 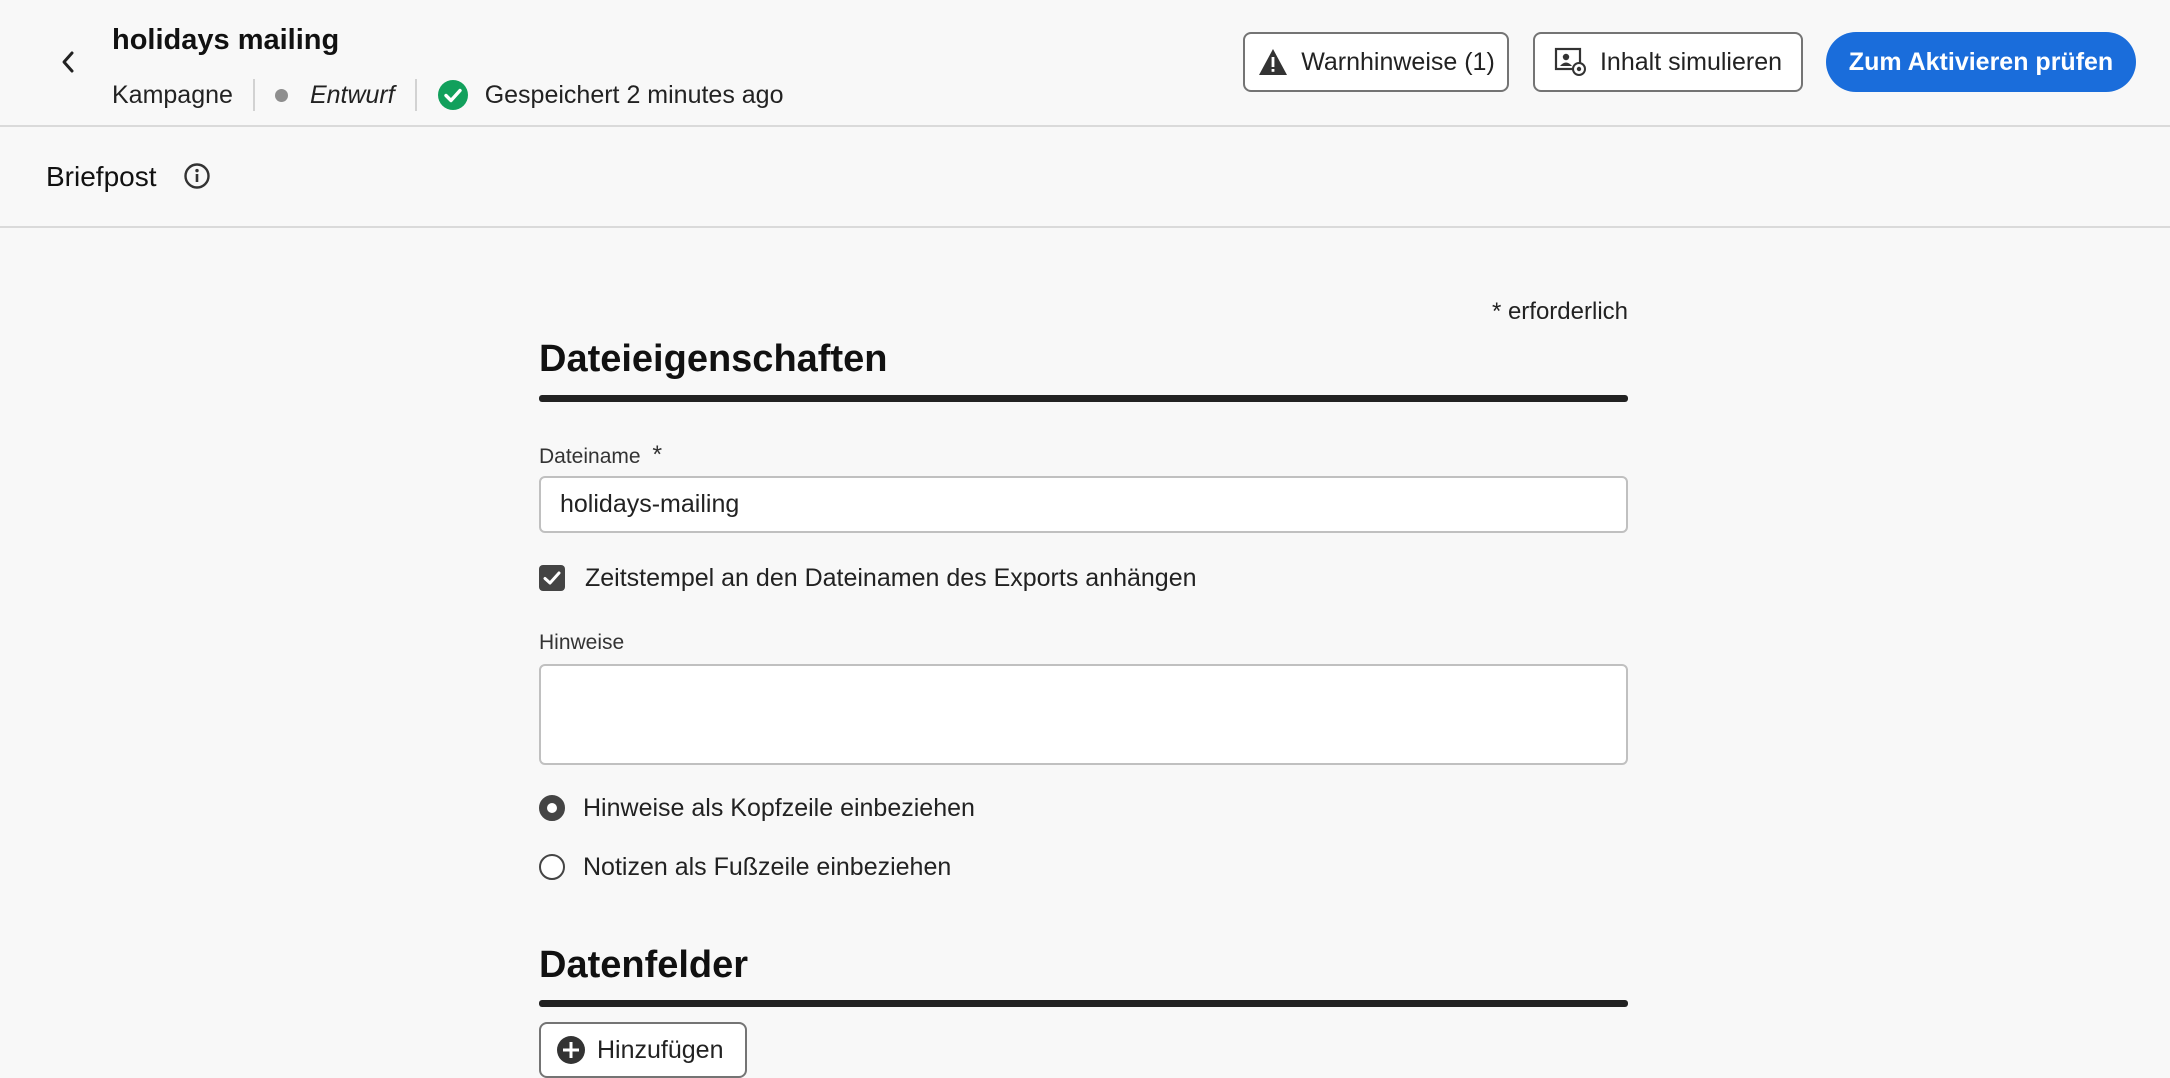 What do you see at coordinates (657, 455) in the screenshot?
I see `required-mark: *` at bounding box center [657, 455].